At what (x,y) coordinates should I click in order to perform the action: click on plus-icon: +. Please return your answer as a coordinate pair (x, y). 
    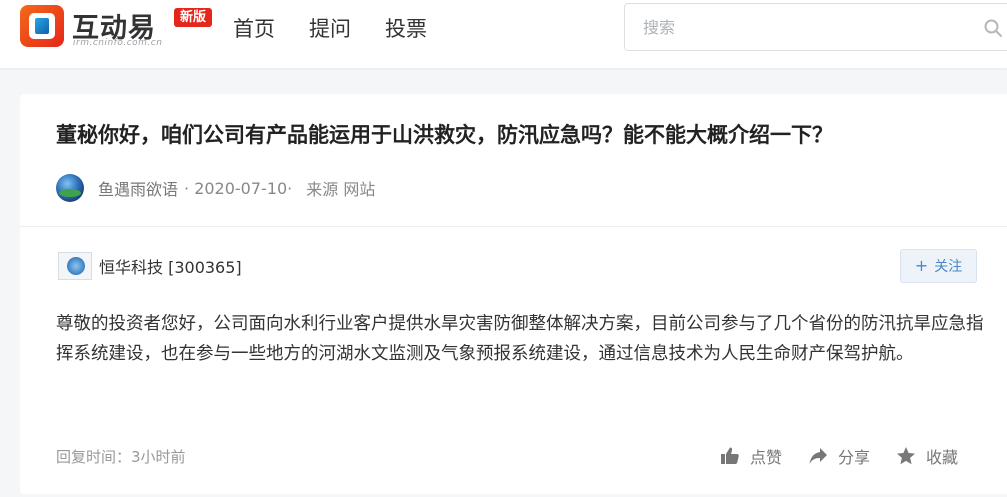
    Looking at the image, I should click on (921, 265).